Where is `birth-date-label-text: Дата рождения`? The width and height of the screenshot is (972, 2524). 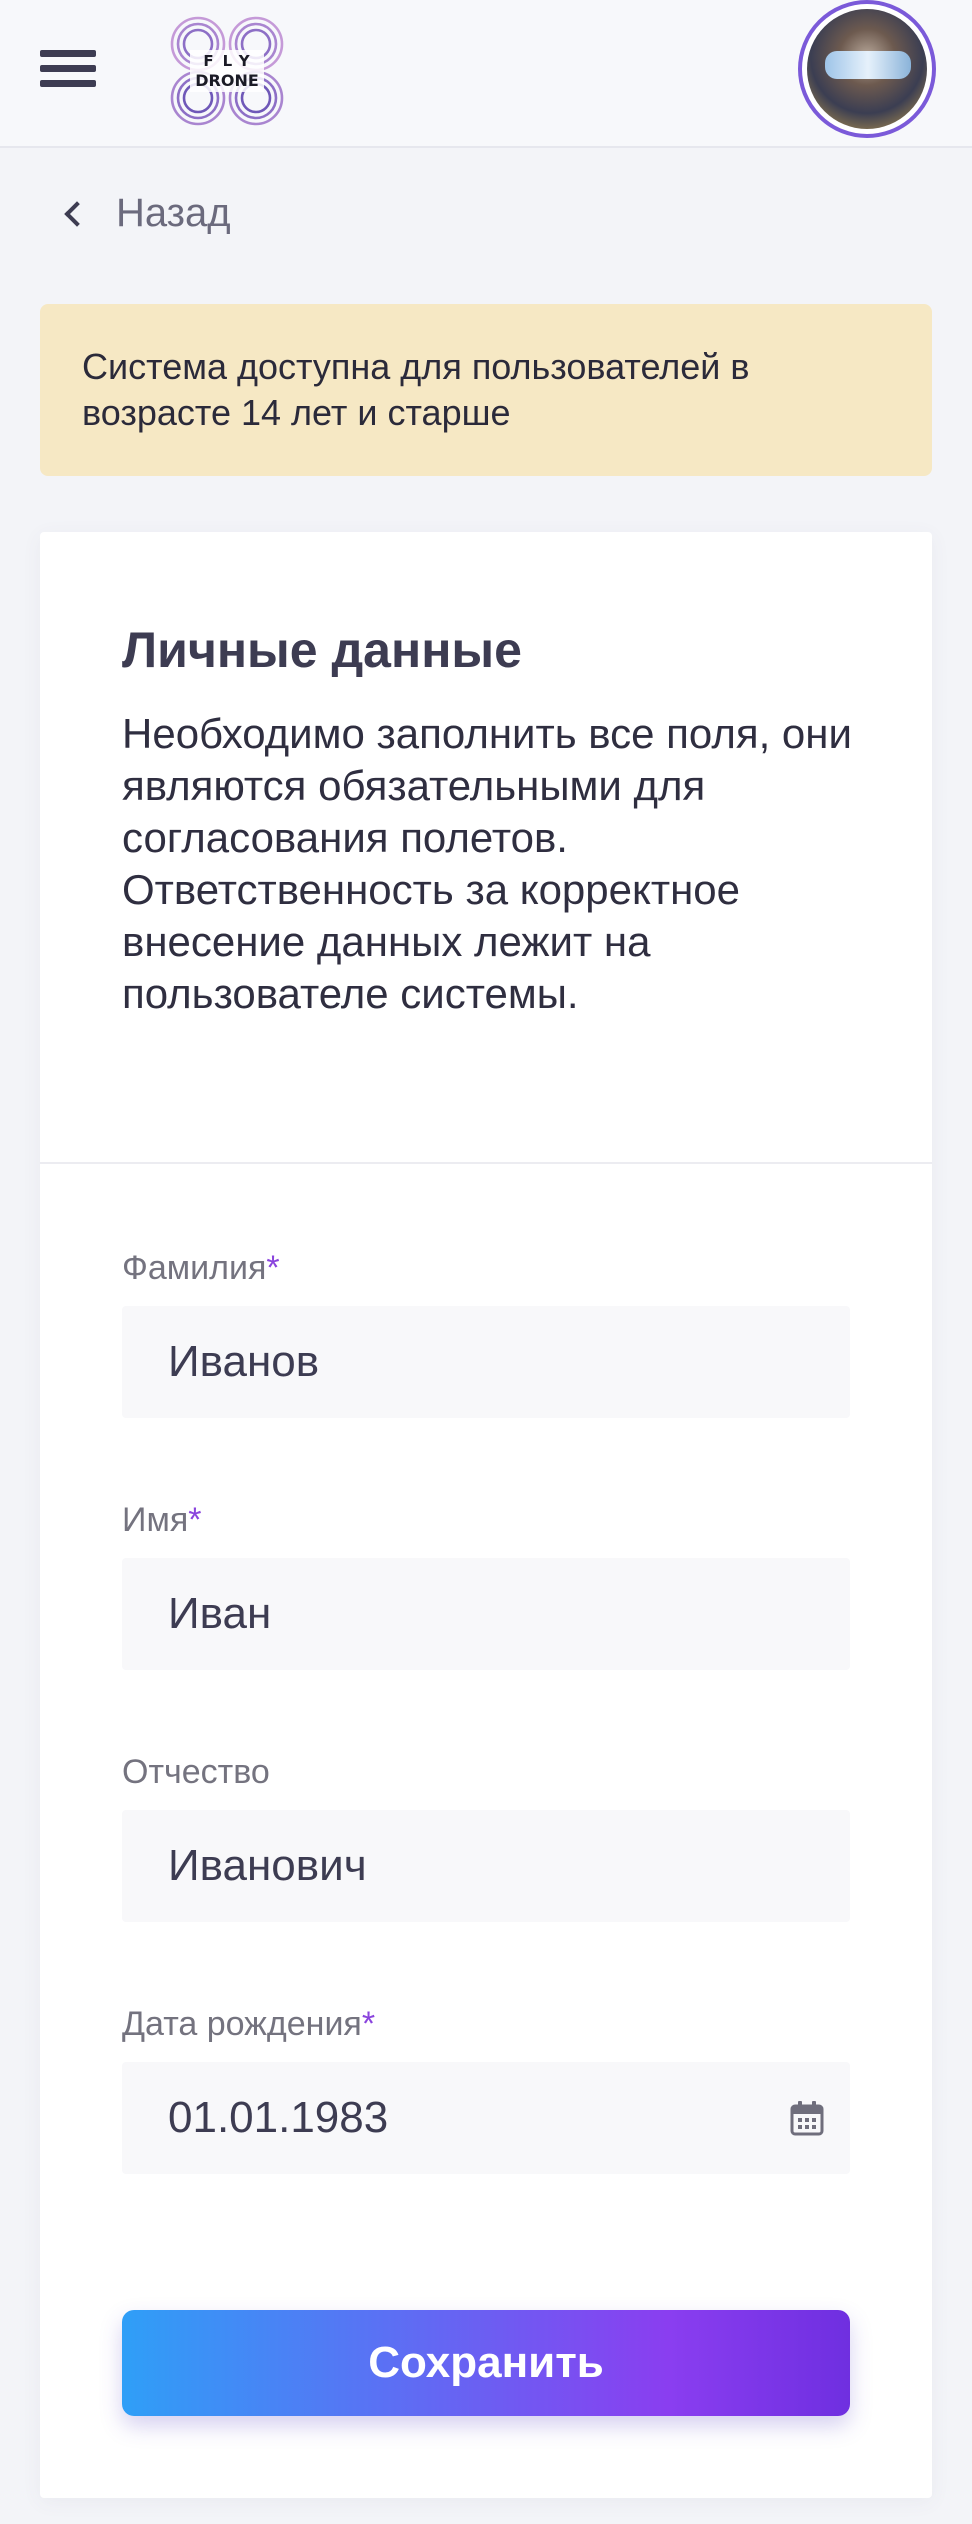
birth-date-label-text: Дата рождения is located at coordinates (242, 2024).